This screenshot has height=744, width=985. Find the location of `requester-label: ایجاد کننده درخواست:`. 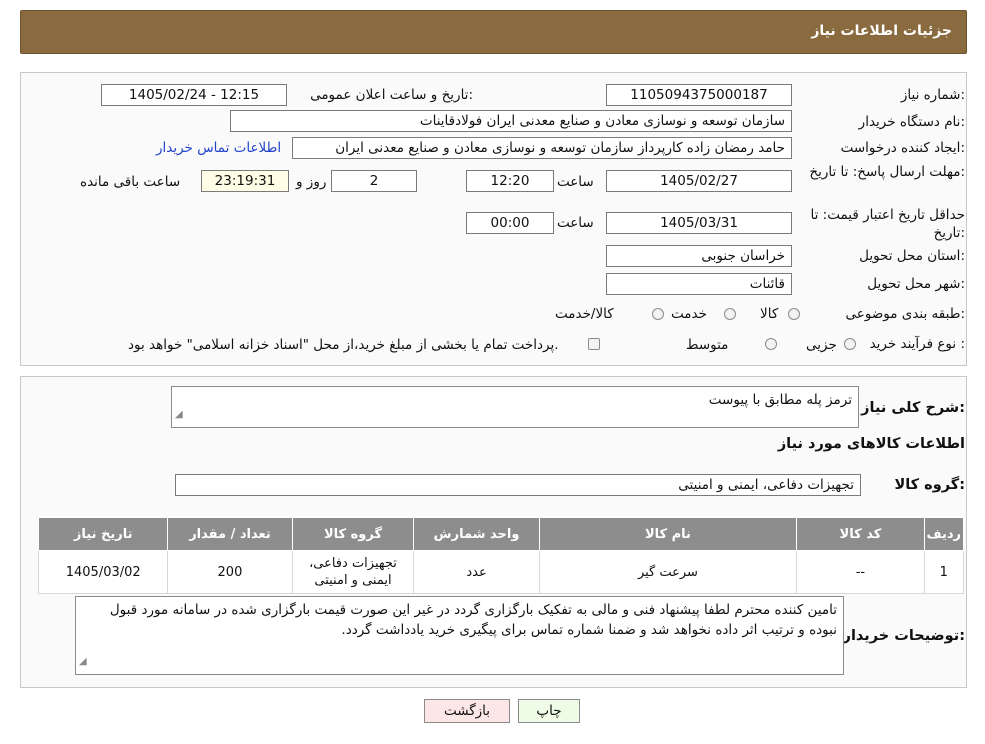

requester-label: ایجاد کننده درخواست: is located at coordinates (902, 148).